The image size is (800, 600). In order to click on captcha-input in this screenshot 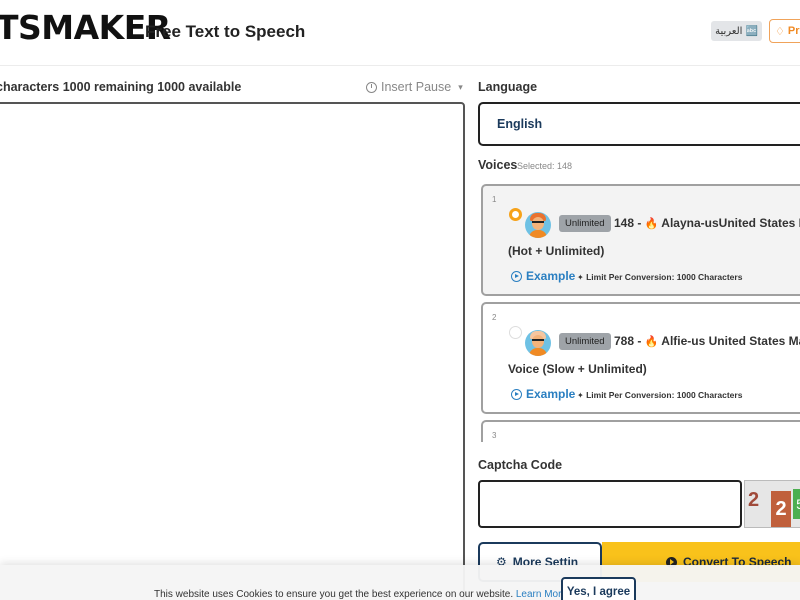, I will do `click(610, 504)`.